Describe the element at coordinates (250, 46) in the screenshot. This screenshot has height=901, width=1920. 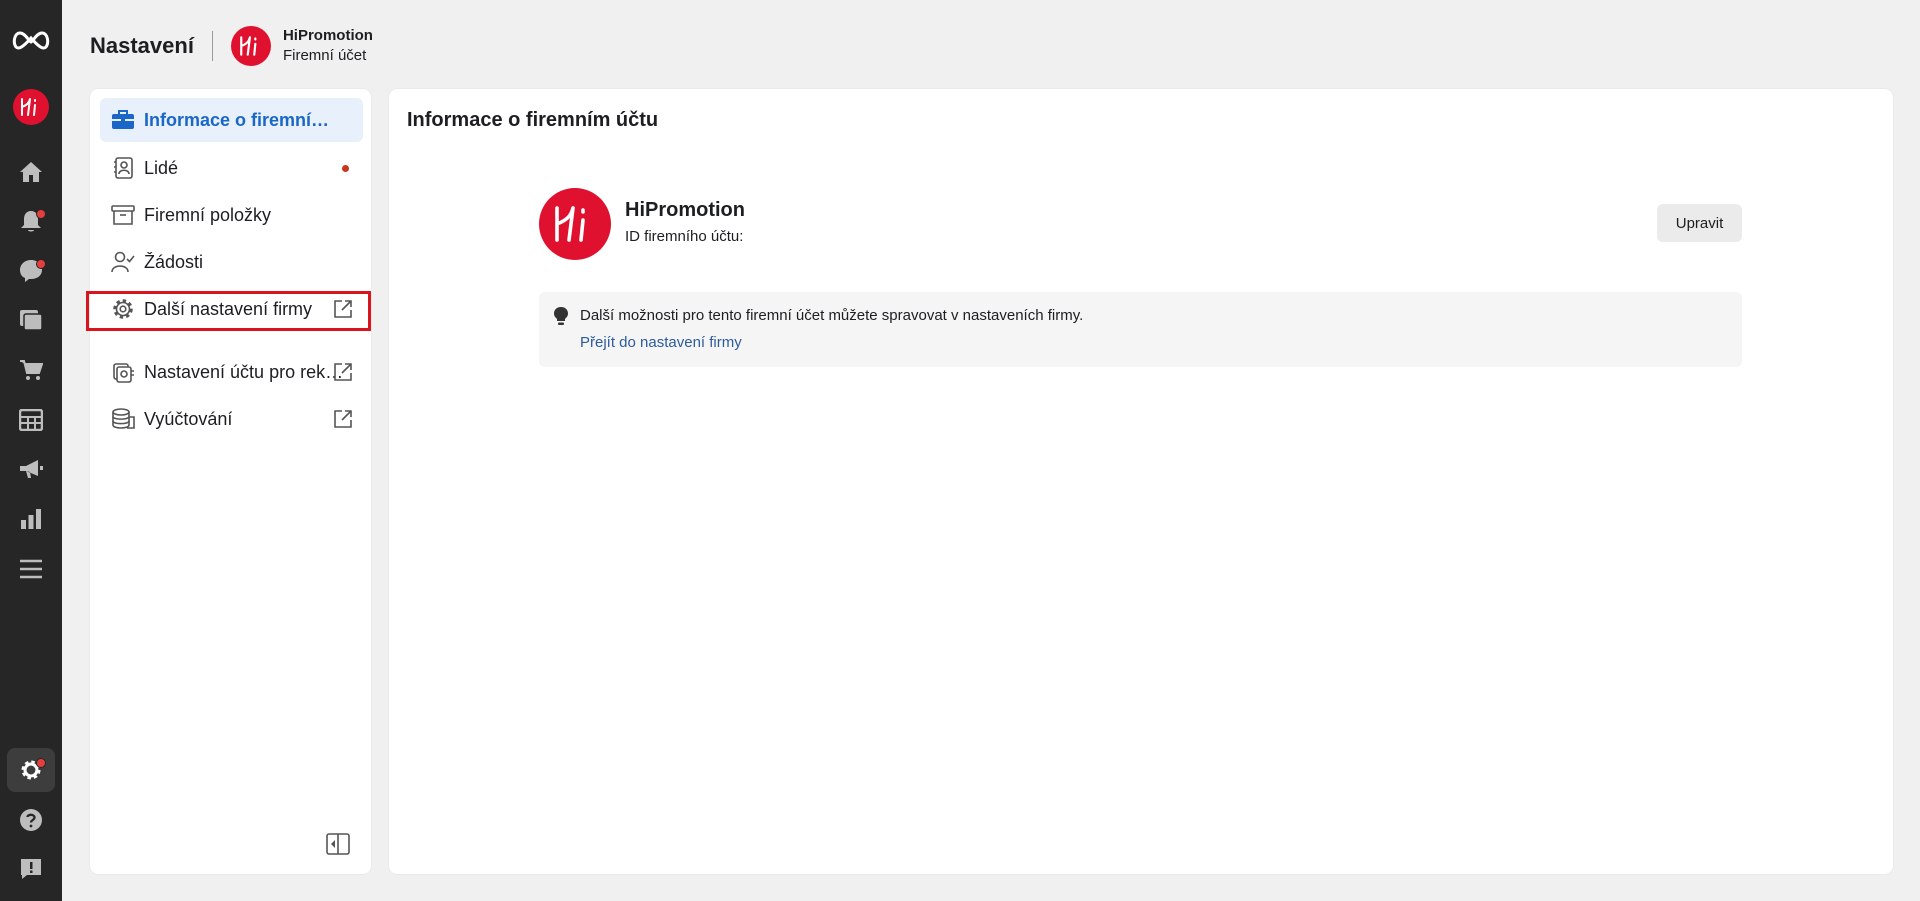
I see `header-avatar` at that location.